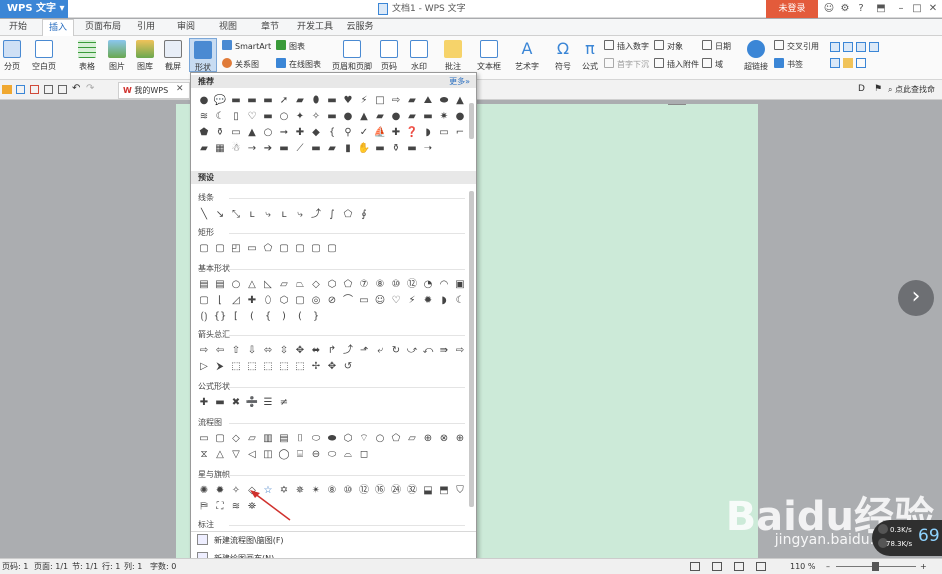 The width and height of the screenshot is (942, 574). What do you see at coordinates (252, 455) in the screenshot?
I see `shape-item: ◁` at bounding box center [252, 455].